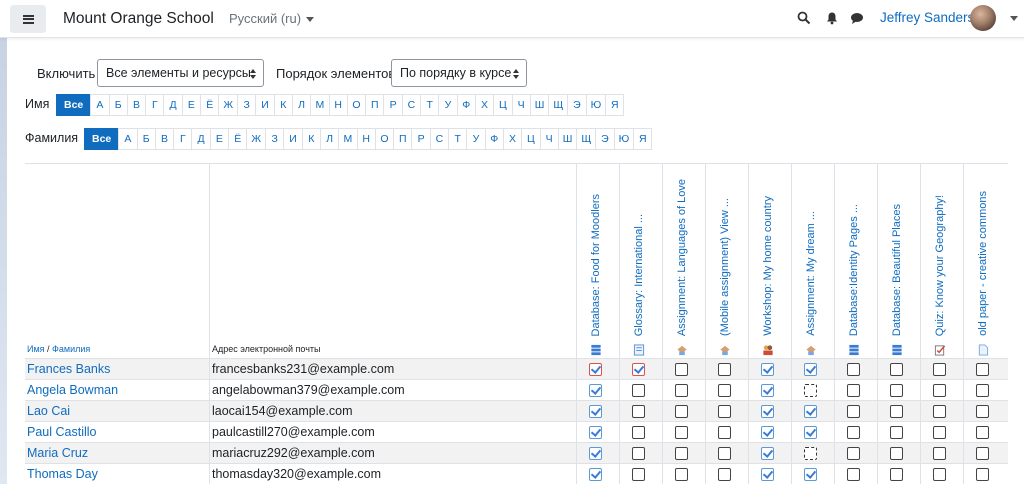 This screenshot has height=484, width=1024. I want to click on student-name-link: Angela Bowman, so click(72, 390).